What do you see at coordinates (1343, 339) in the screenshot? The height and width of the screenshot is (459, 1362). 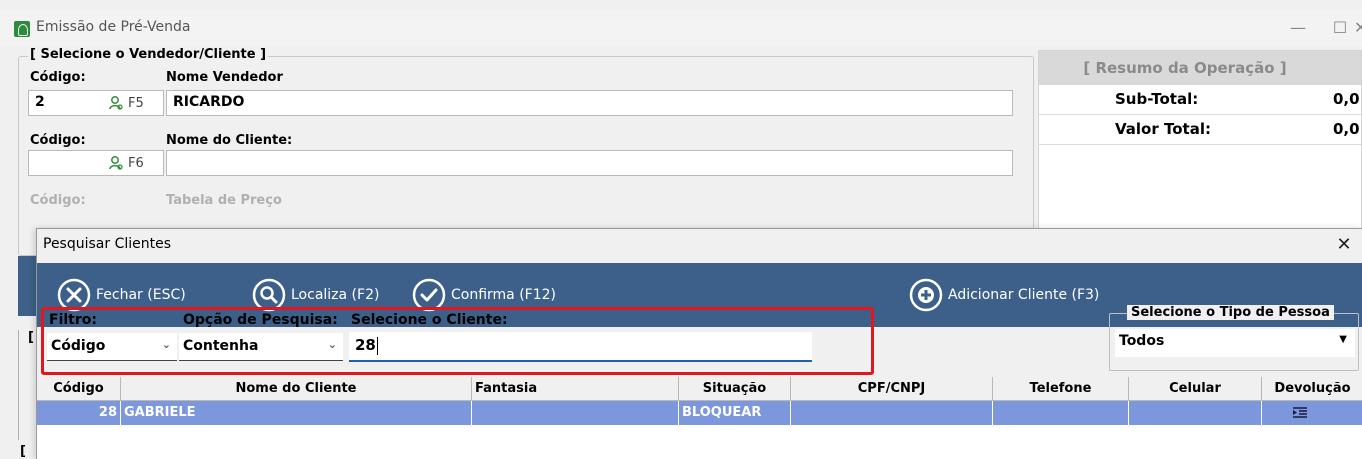 I see `dropdown-arrow-icon: ▼` at bounding box center [1343, 339].